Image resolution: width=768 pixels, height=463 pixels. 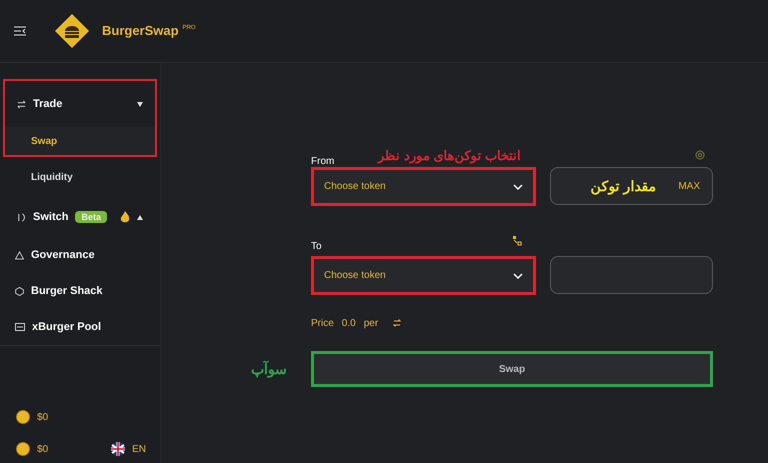 I want to click on refresh-icon, so click(x=397, y=323).